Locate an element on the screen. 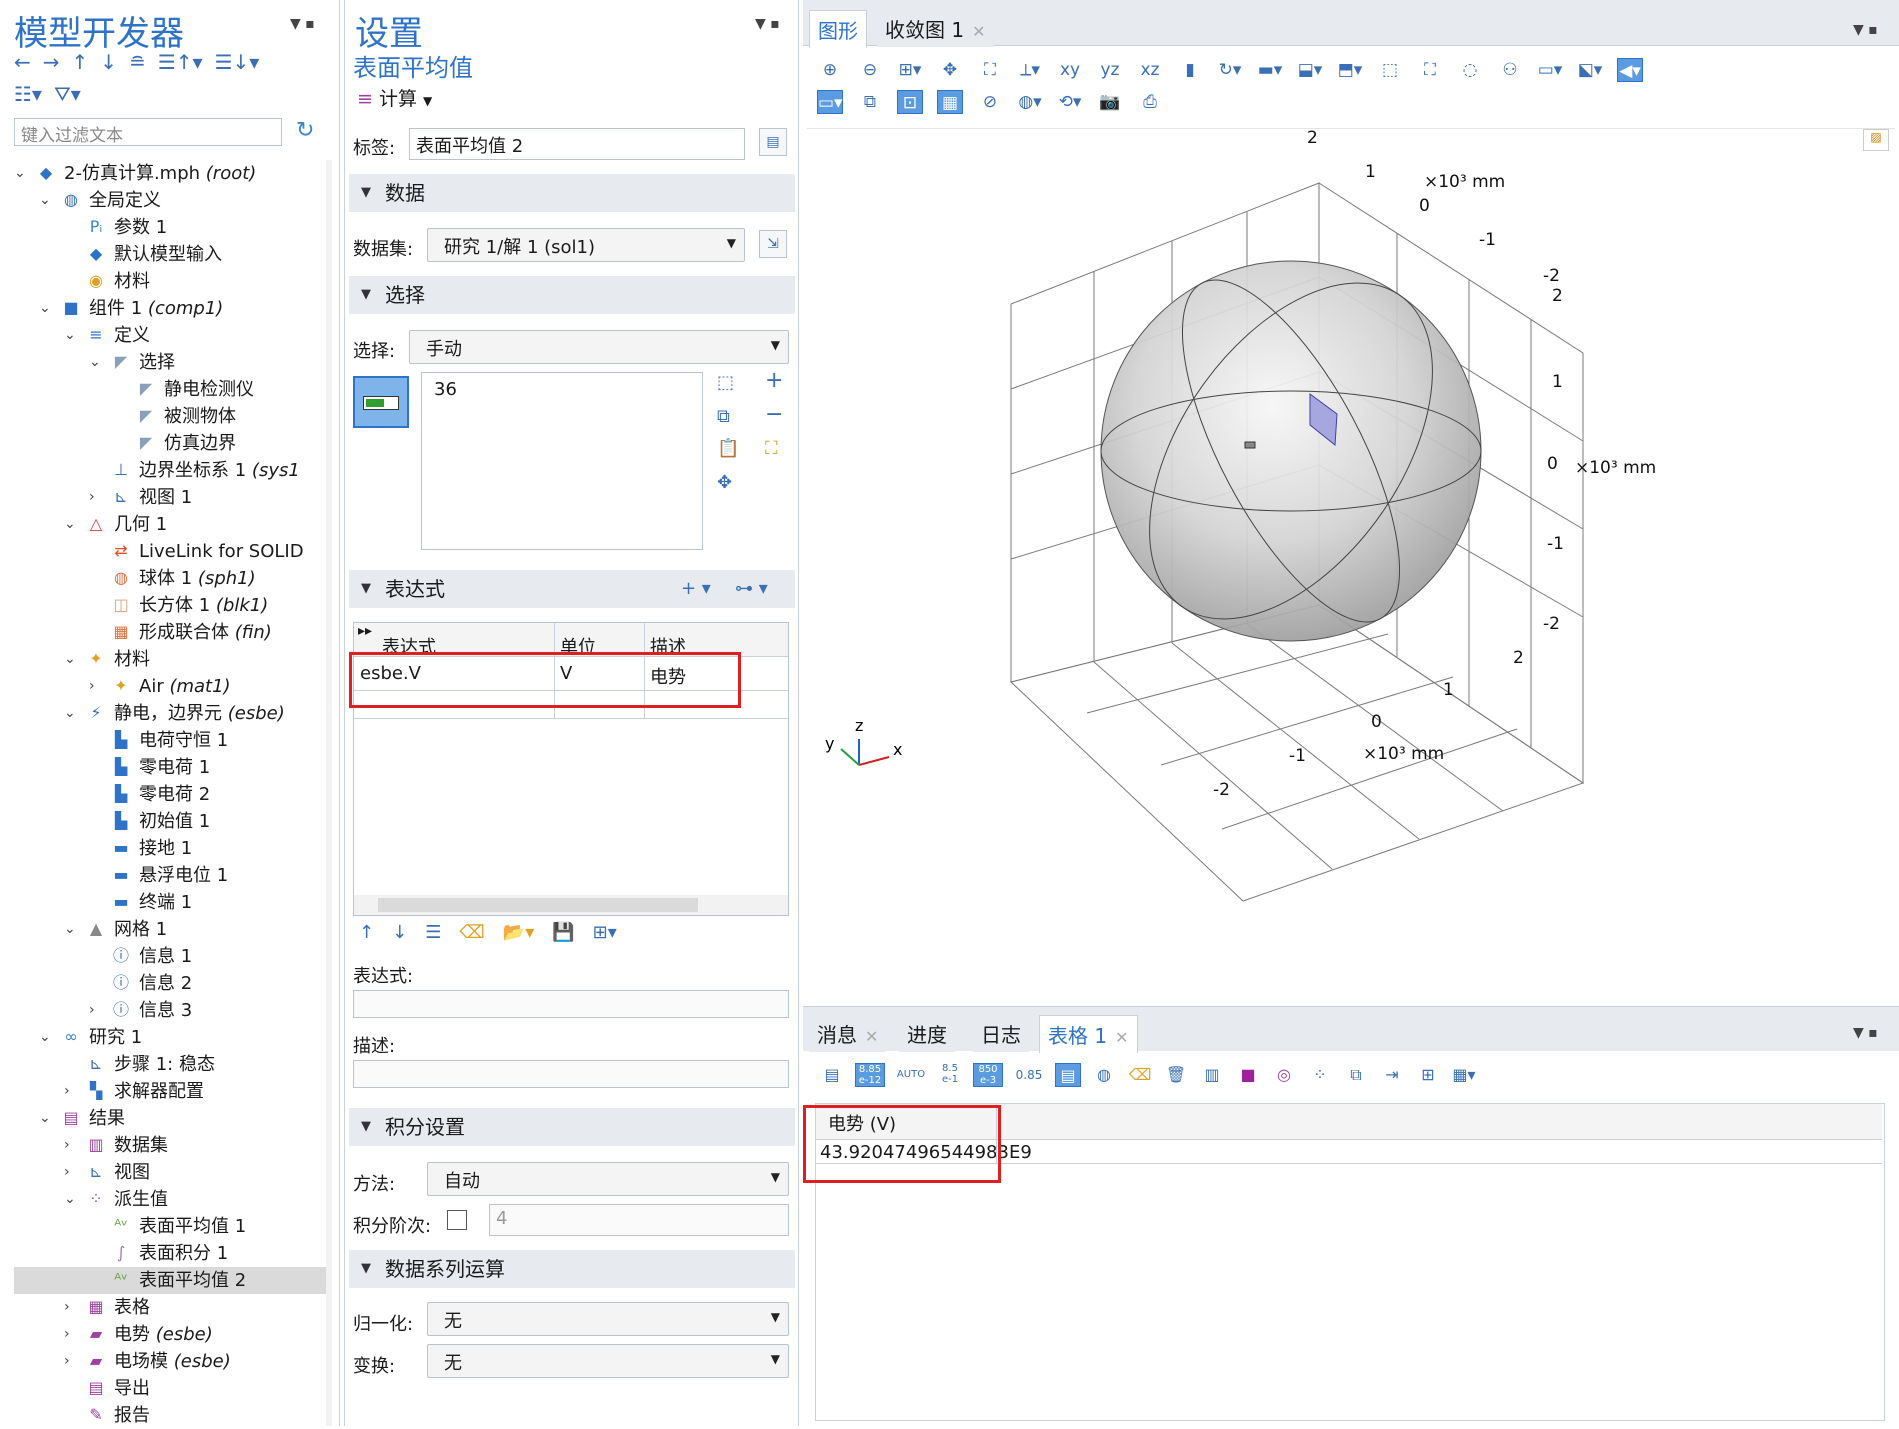  list-view-icon: ☷▾ is located at coordinates (28, 94).